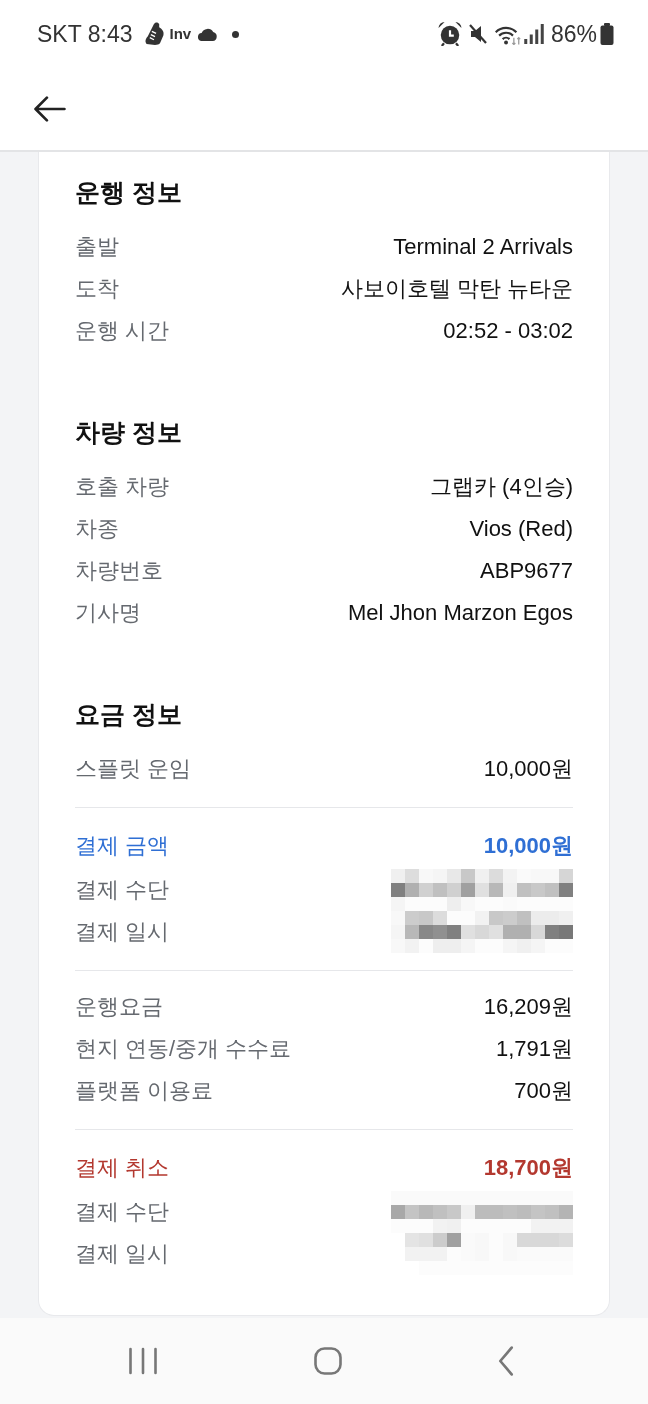  Describe the element at coordinates (97, 529) in the screenshot. I see `info-label: 차종` at that location.